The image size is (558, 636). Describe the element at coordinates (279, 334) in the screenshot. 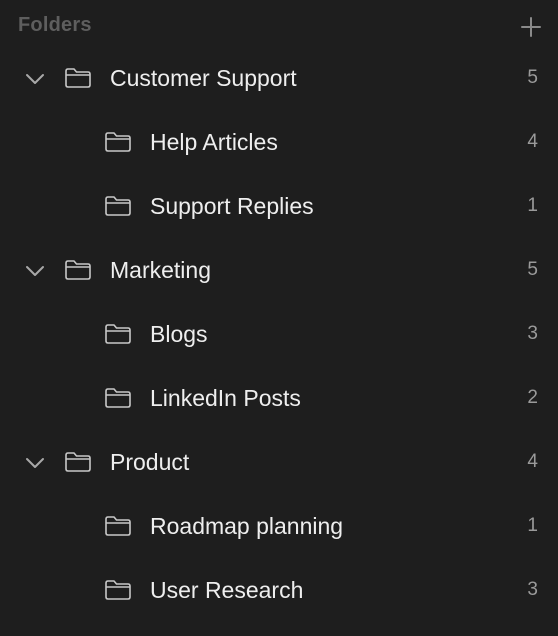

I see `folder-row-blogs: Blogs 3` at that location.